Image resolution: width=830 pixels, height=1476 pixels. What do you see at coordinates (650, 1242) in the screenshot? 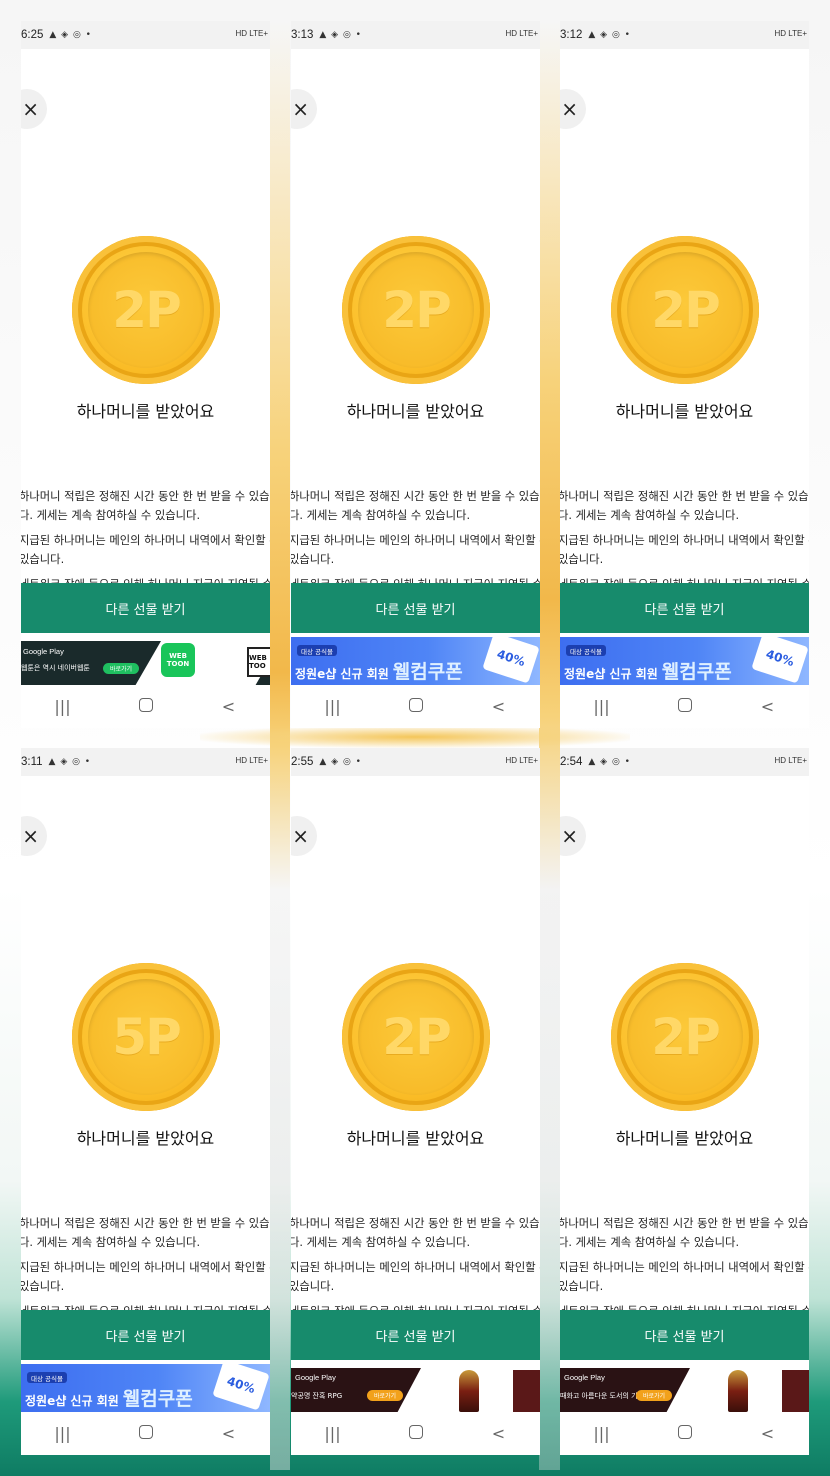
I see `notice-line: 다. 게세는 계속 참여하실 수 있습니다.` at bounding box center [650, 1242].